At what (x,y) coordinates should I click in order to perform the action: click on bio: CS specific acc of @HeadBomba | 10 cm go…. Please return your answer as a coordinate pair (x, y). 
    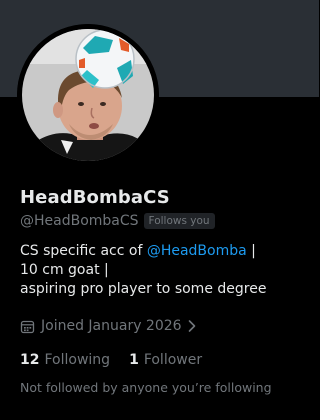
    Looking at the image, I should click on (165, 270).